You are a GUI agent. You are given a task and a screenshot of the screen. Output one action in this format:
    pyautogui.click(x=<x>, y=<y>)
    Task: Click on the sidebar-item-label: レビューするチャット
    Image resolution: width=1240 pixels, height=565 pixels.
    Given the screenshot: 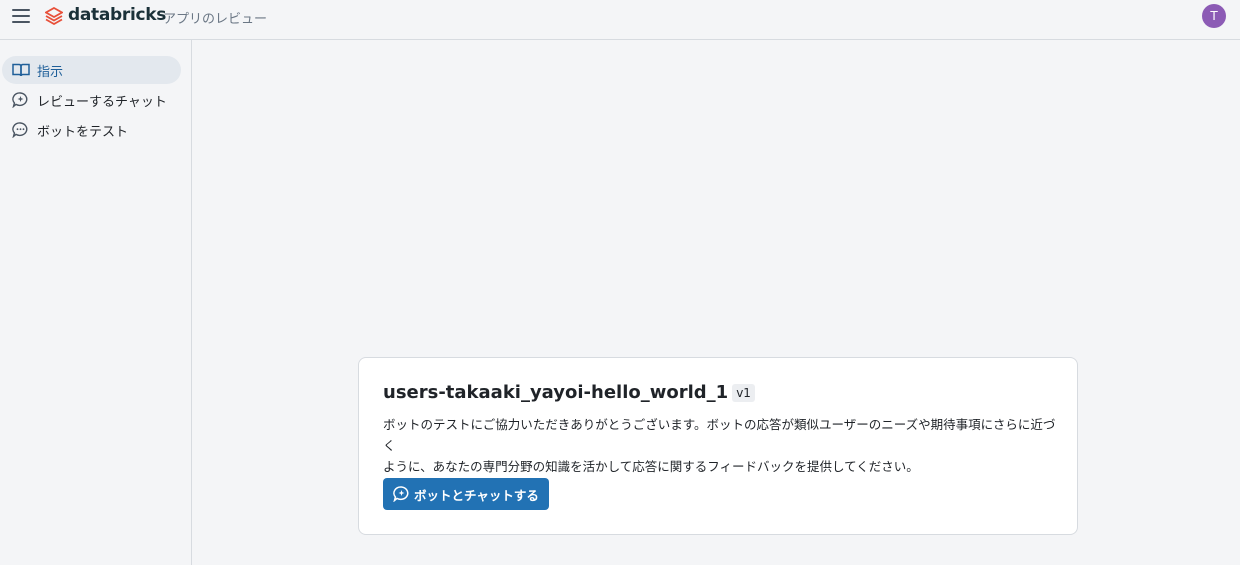 What is the action you would take?
    pyautogui.click(x=102, y=102)
    